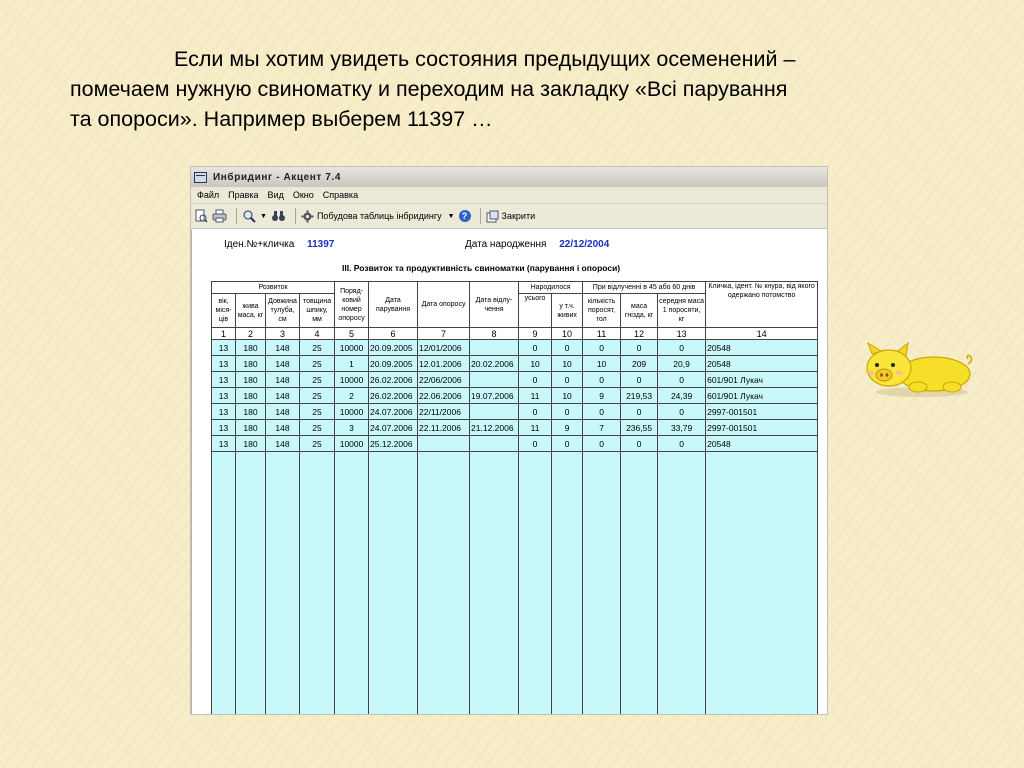 The image size is (1024, 768). Describe the element at coordinates (393, 411) in the screenshot. I see `table-cell: 24.07.2006` at that location.